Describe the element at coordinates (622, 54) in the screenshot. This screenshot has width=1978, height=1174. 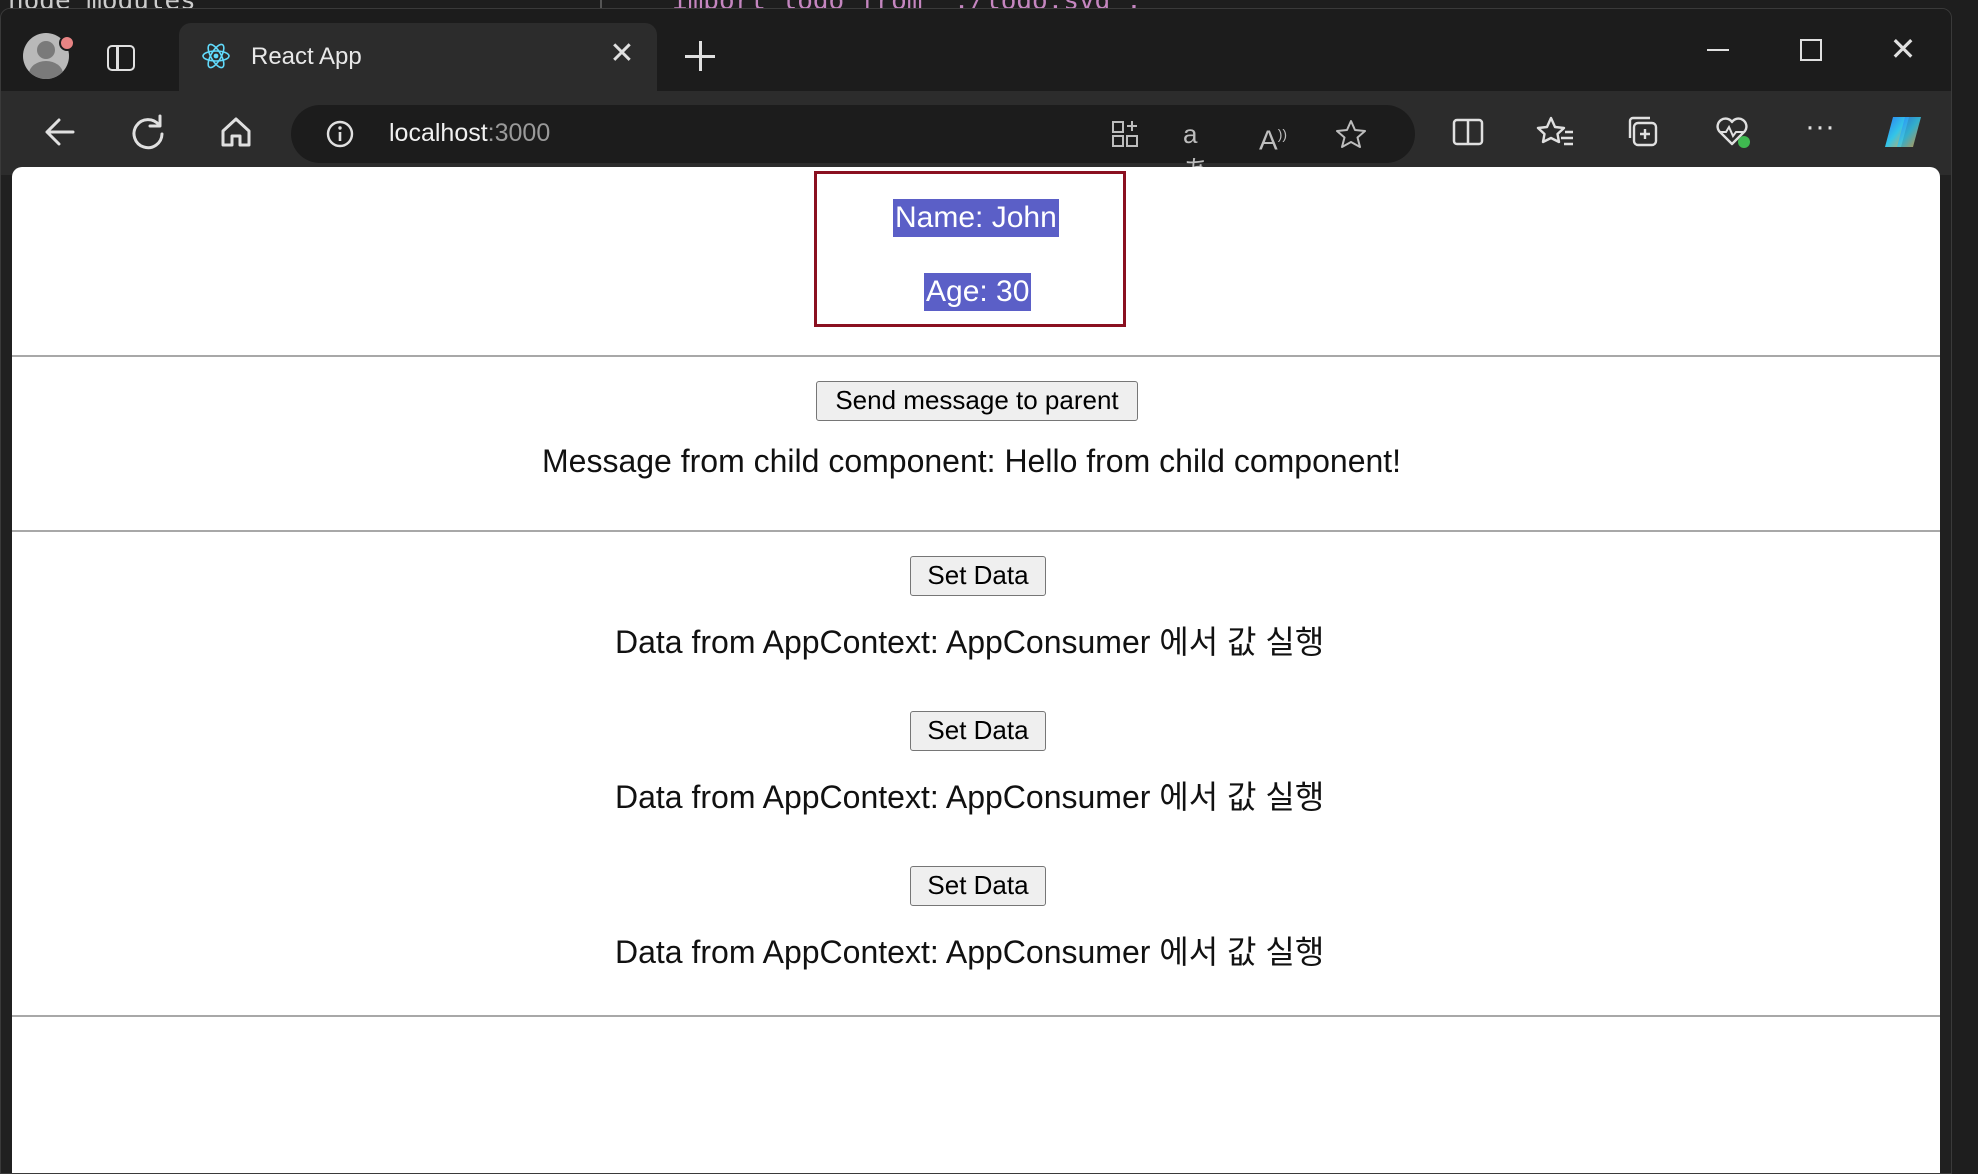
I see `tab-close-icon: ✕` at that location.